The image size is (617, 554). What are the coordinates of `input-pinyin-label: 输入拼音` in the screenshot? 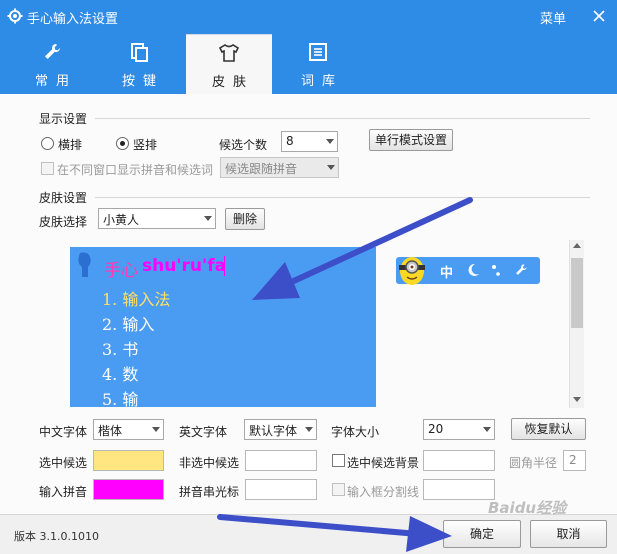 It's located at (63, 492).